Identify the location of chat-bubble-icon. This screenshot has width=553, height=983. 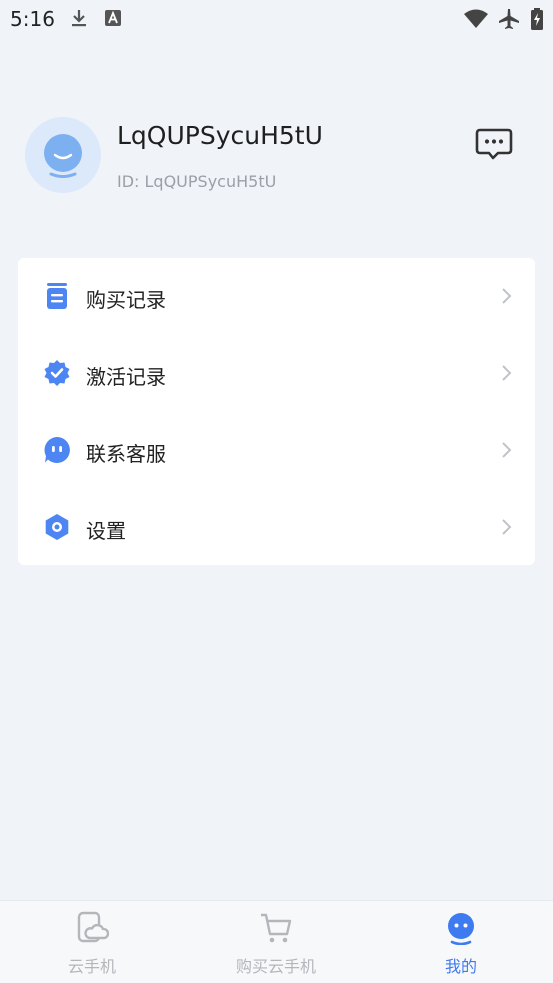
(494, 144).